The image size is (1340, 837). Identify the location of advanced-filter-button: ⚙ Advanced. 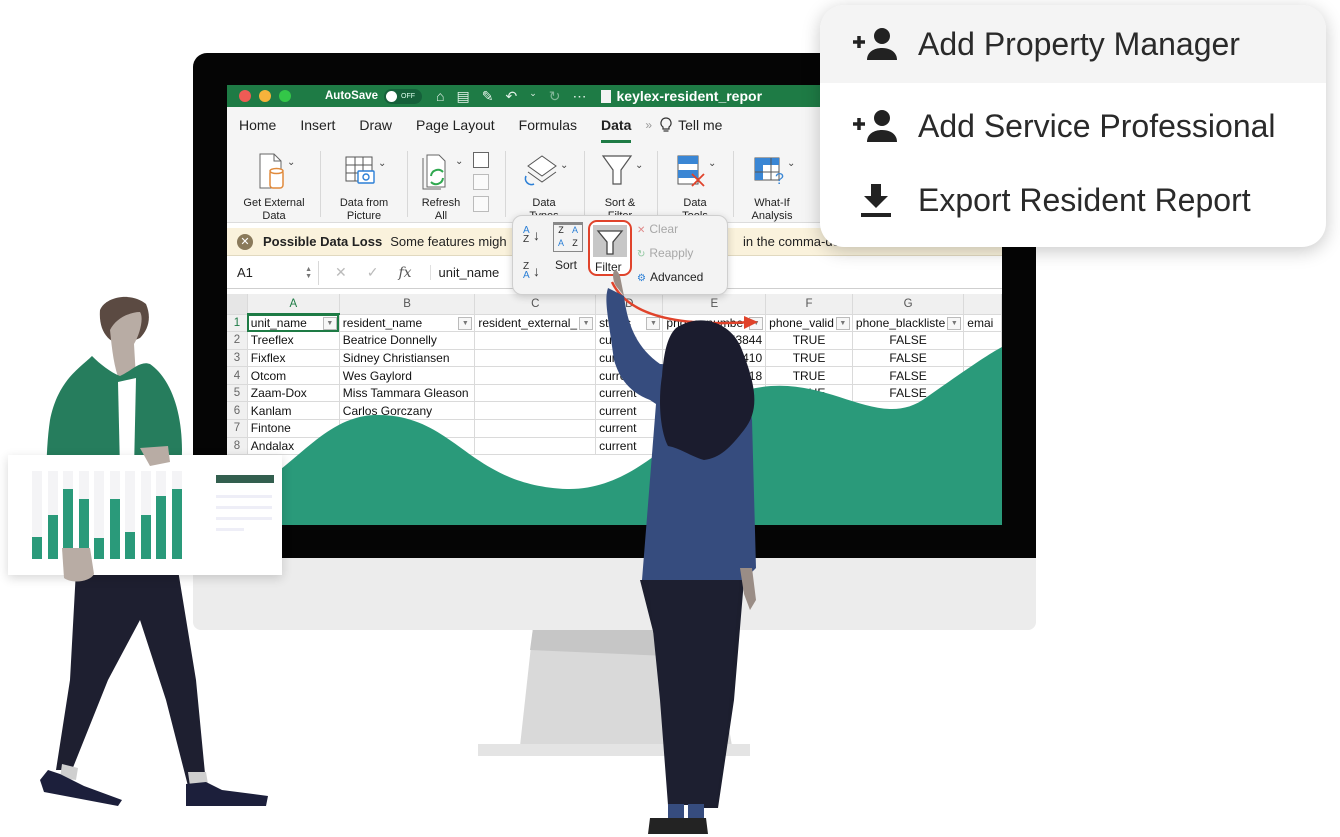
(670, 277).